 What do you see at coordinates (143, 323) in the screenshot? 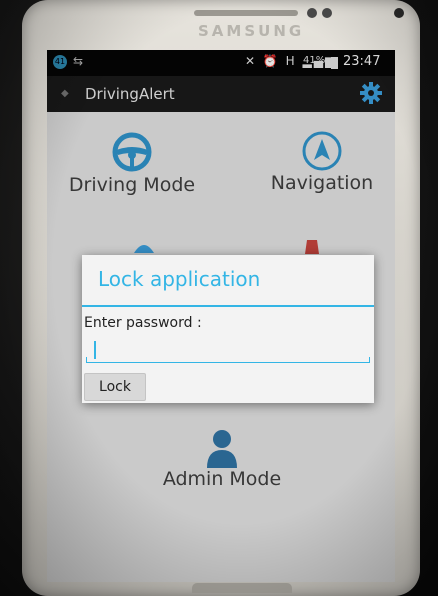
I see `password-prompt: Enter password :` at bounding box center [143, 323].